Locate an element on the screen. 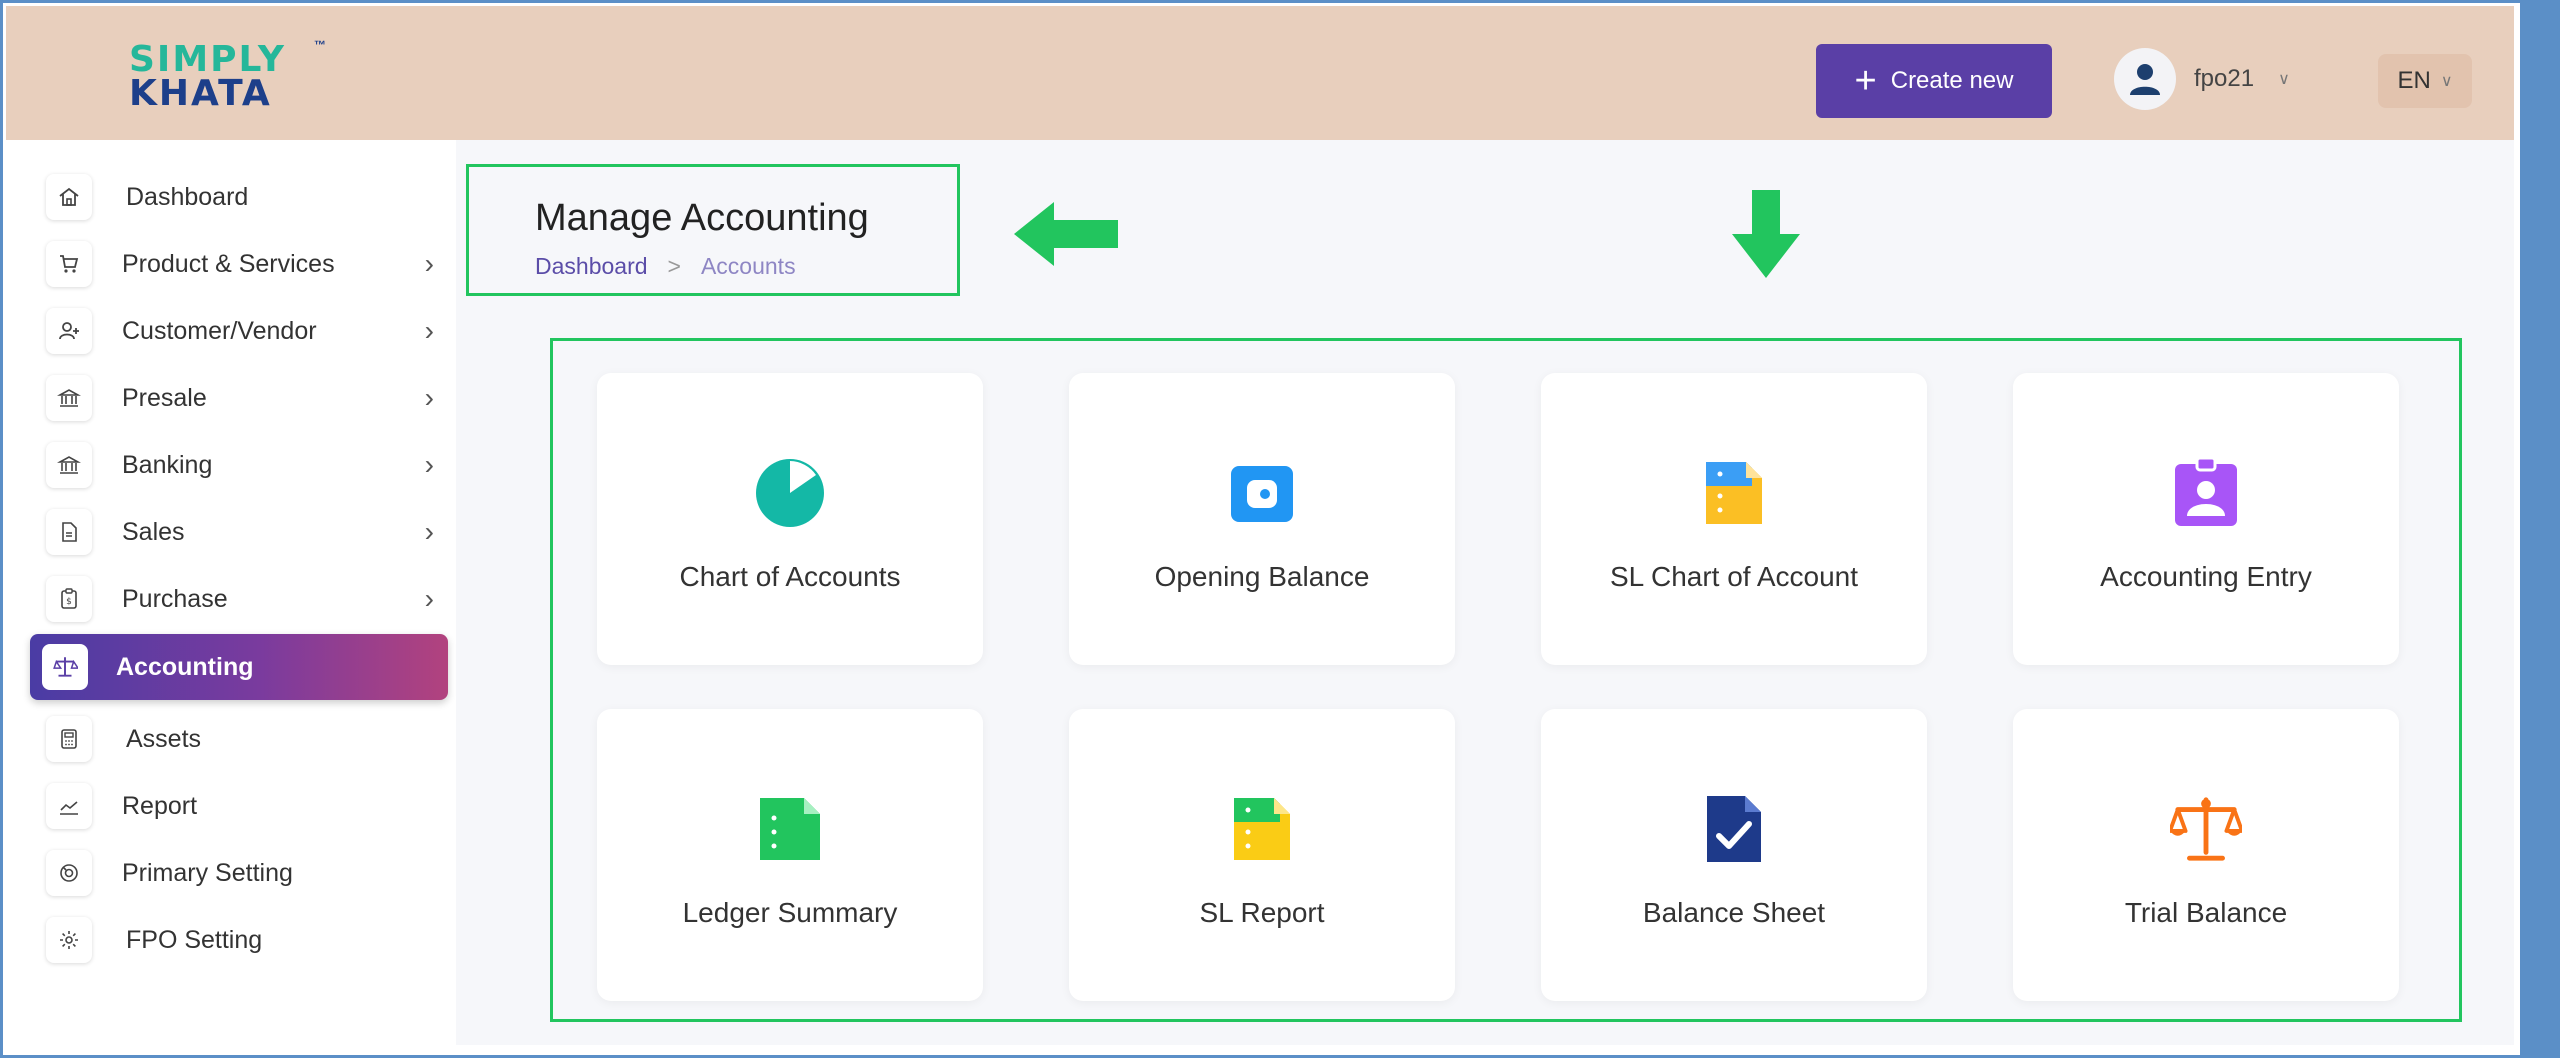 The height and width of the screenshot is (1058, 2560). sidebar-item-label: Customer/Vendor is located at coordinates (219, 330).